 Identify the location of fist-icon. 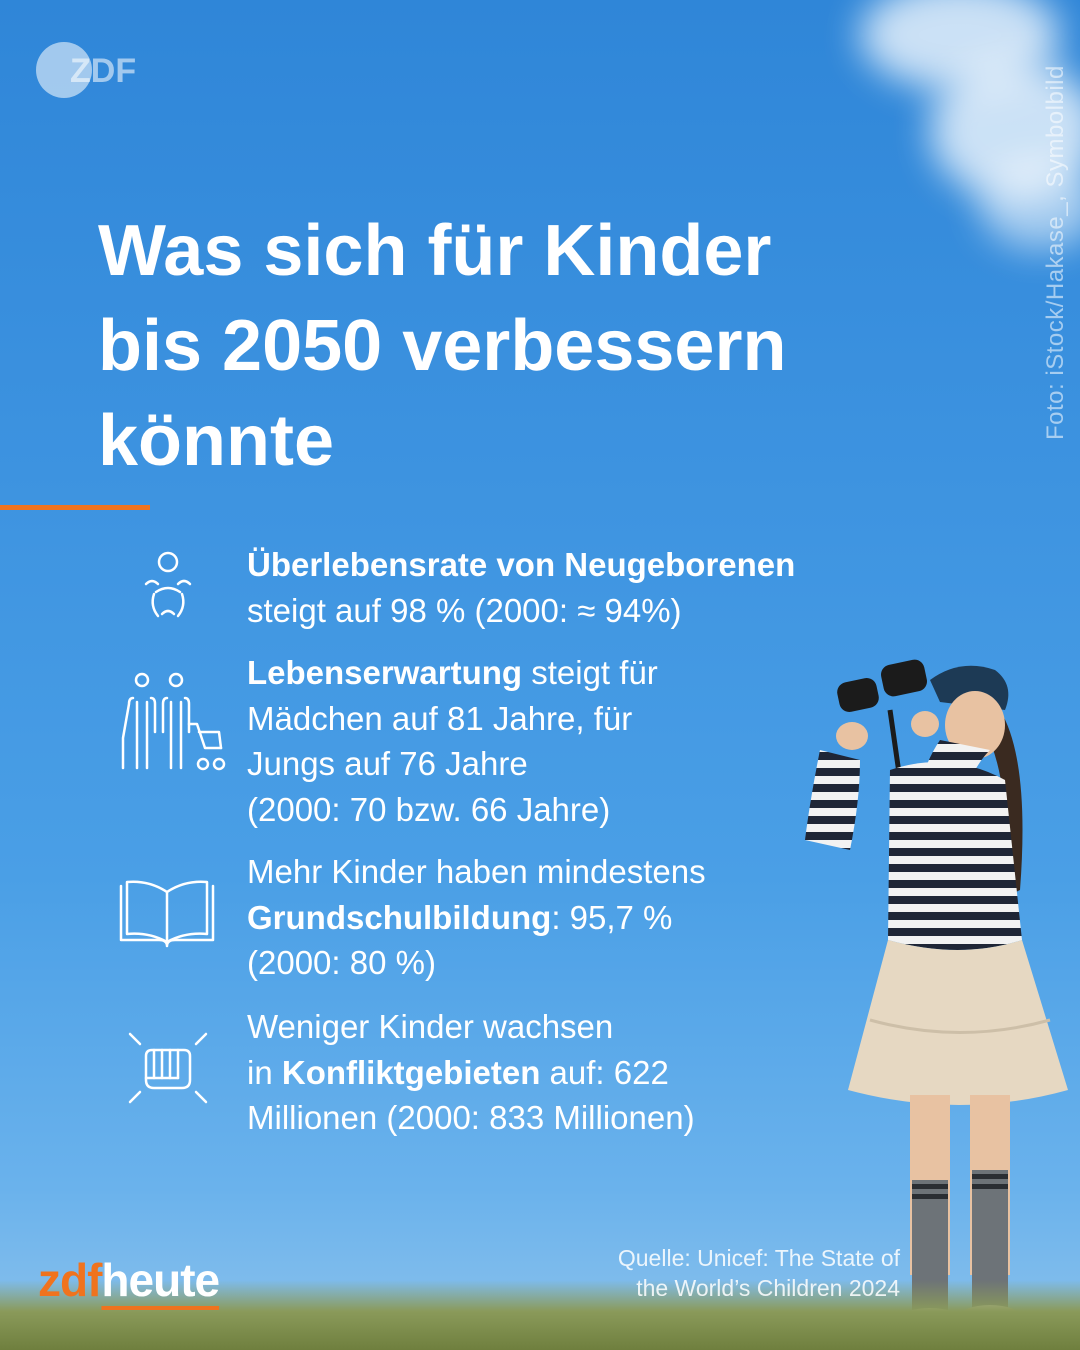
(168, 1068).